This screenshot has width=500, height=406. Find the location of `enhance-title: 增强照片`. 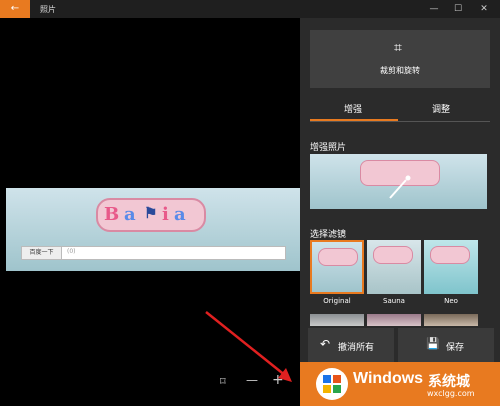

enhance-title: 增强照片 is located at coordinates (328, 148).